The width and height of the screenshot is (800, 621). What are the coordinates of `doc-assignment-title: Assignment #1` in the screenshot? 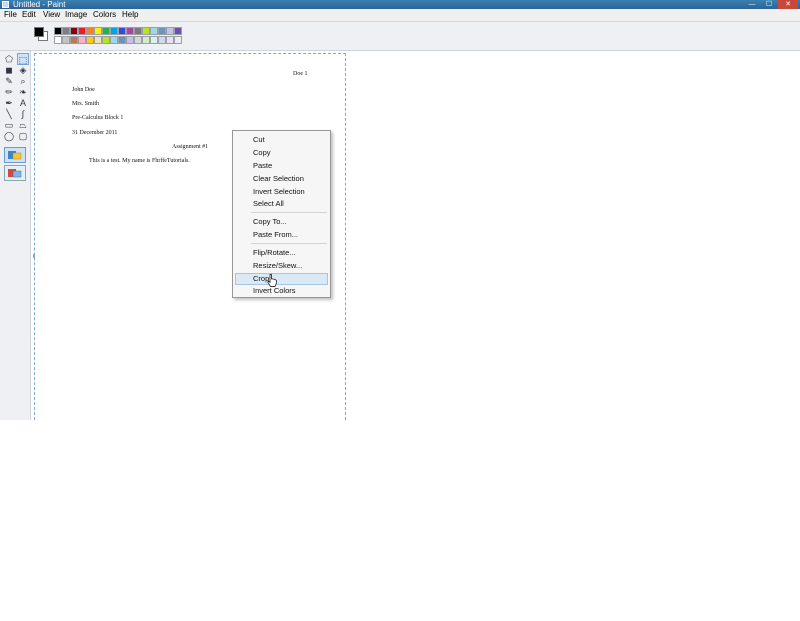 It's located at (190, 147).